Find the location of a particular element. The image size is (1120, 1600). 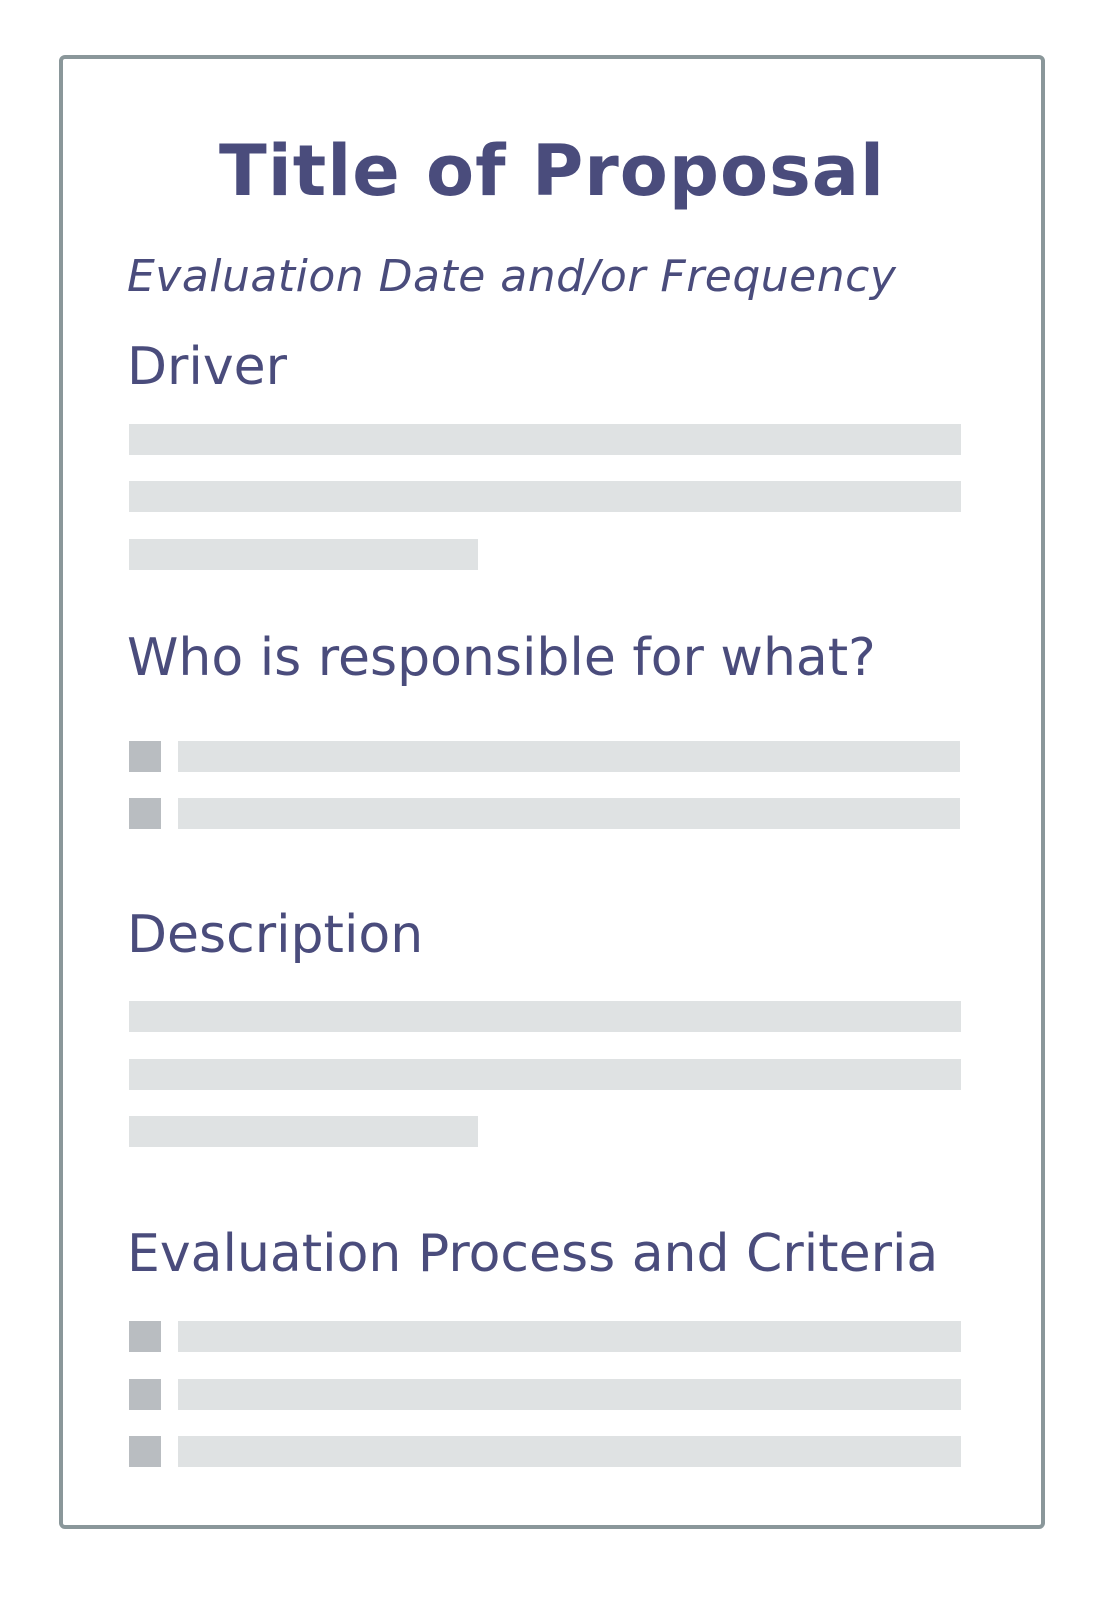

section-heading-driver: Driver is located at coordinates (207, 367).